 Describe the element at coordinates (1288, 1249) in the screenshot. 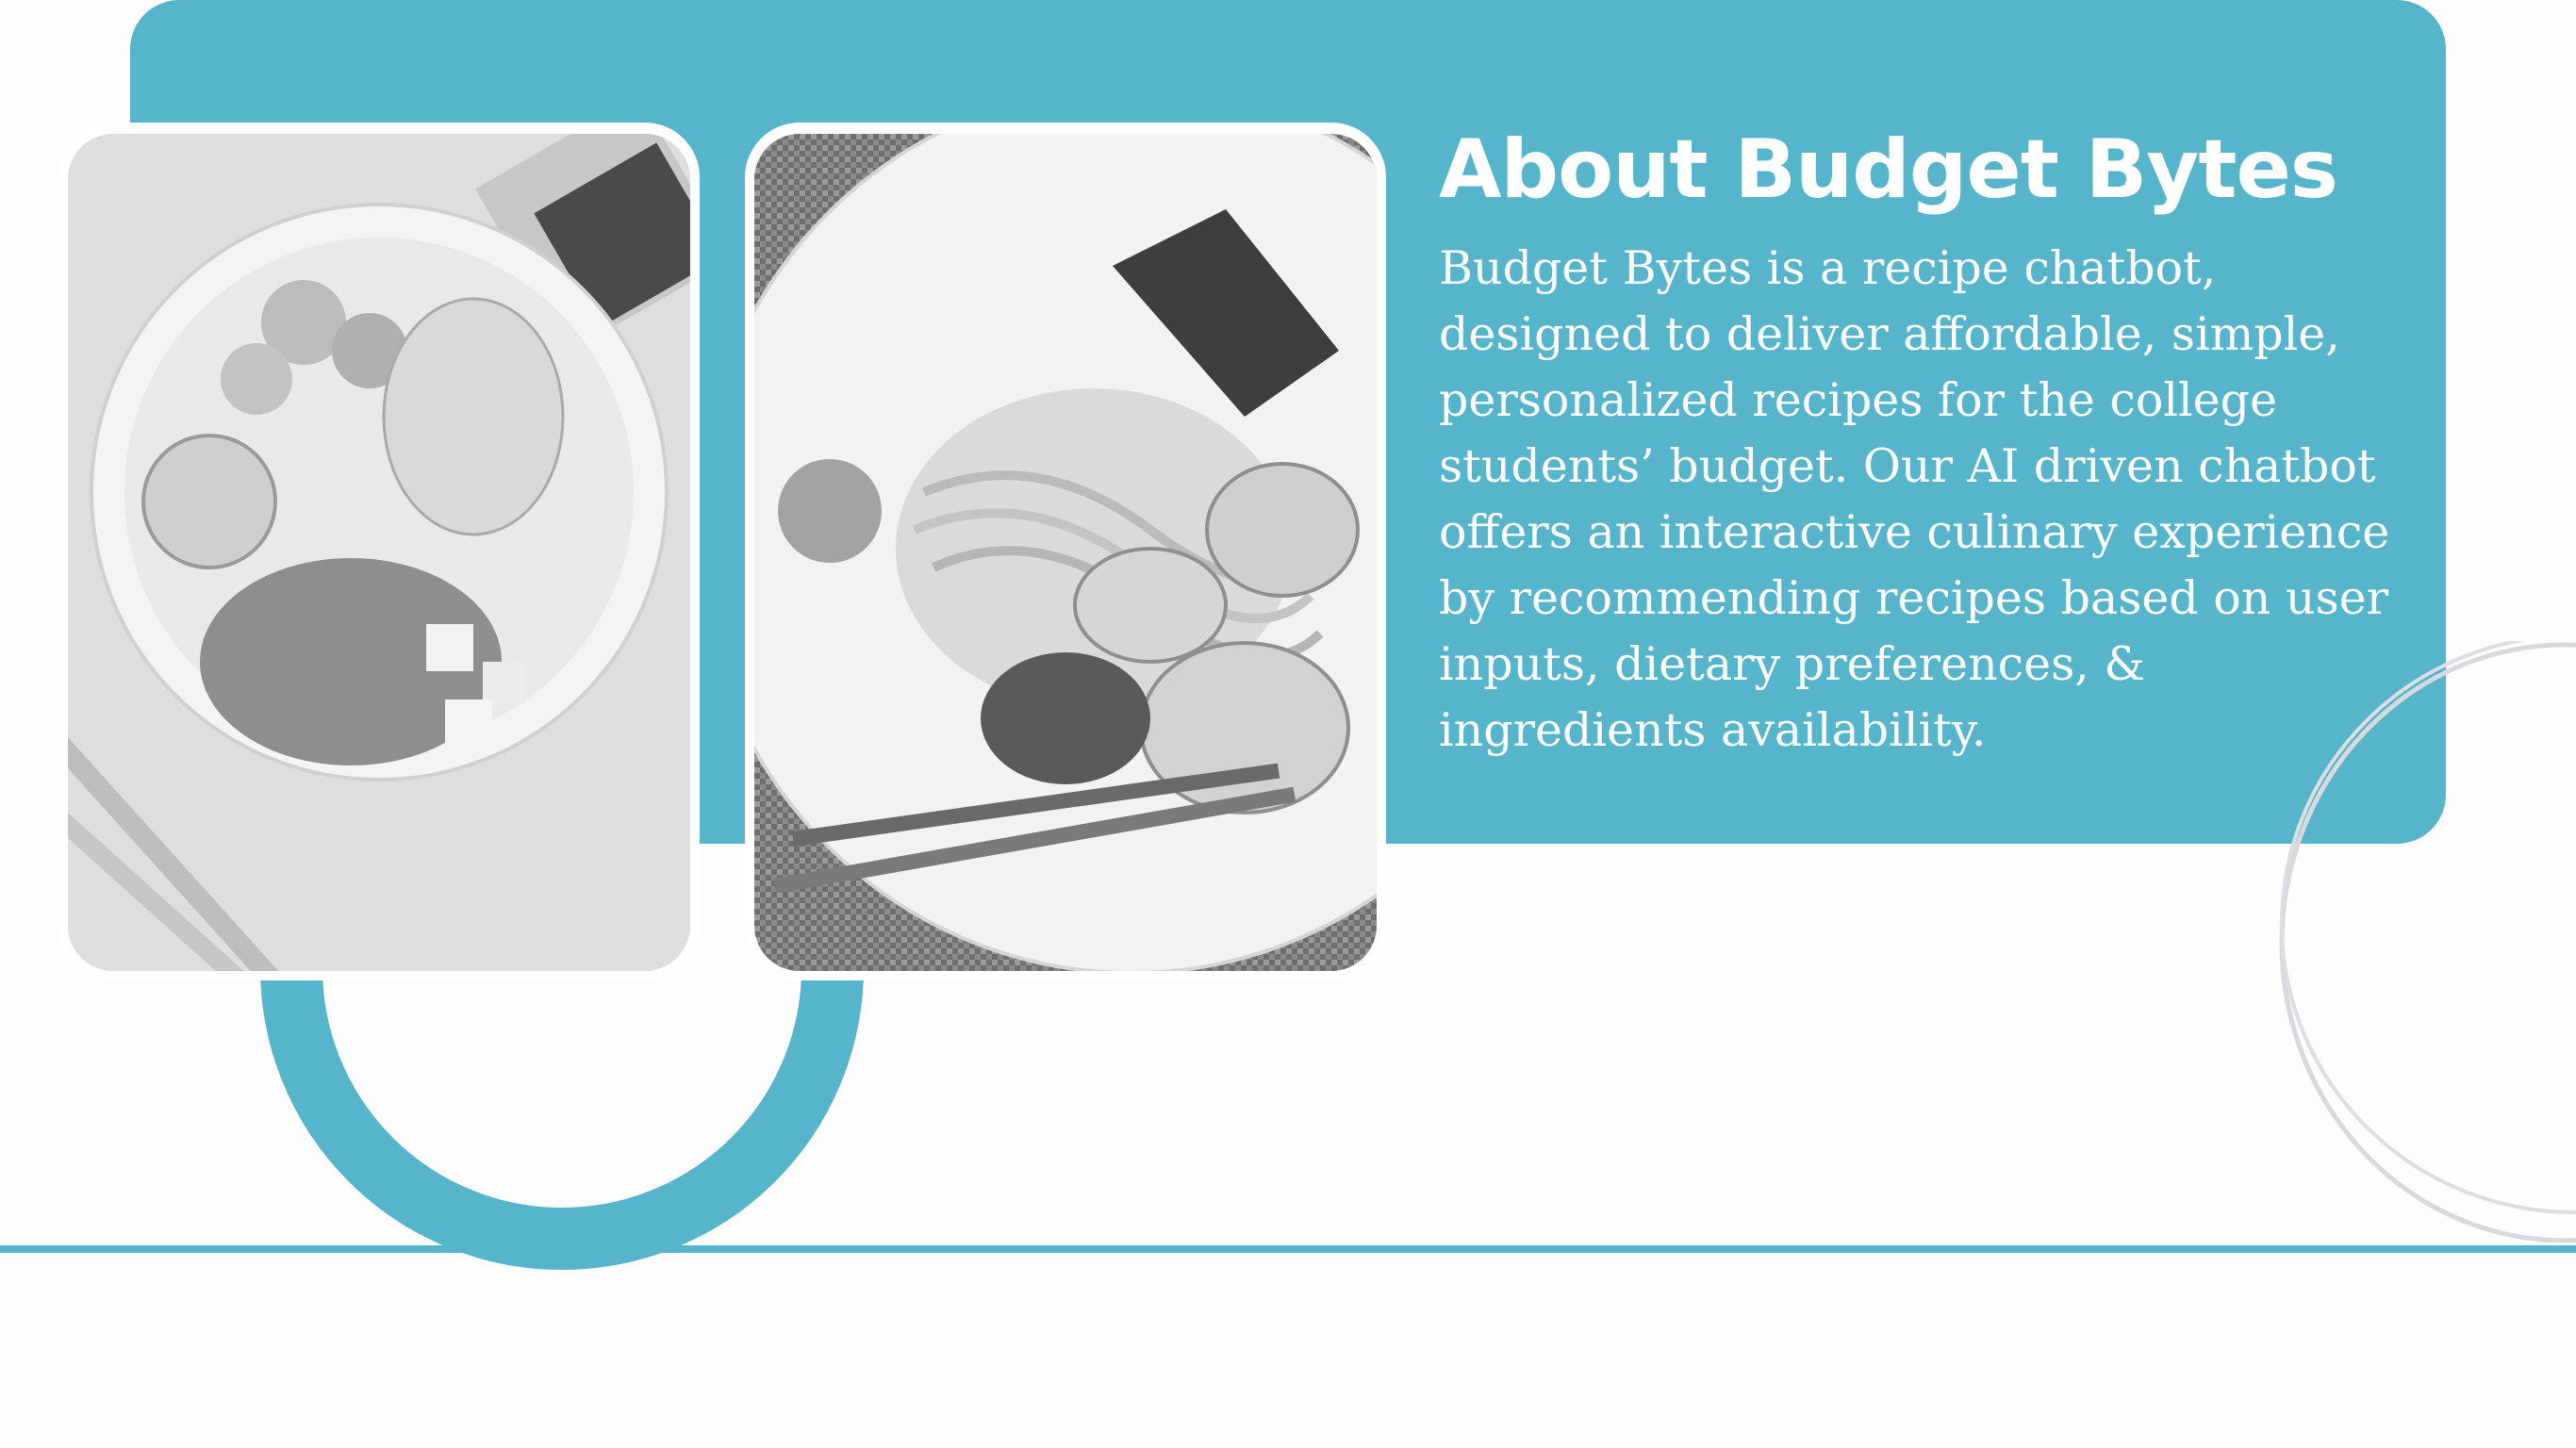

I see `divider-line` at that location.